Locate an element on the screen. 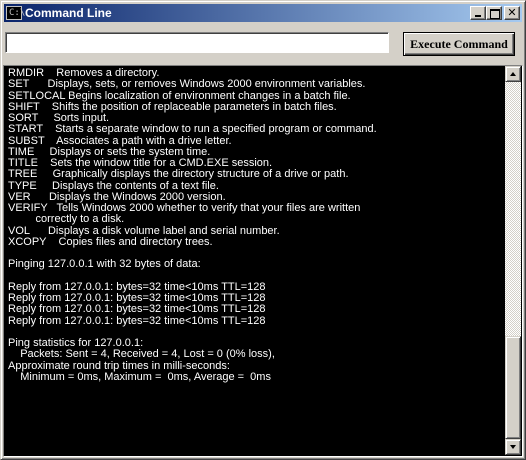 The image size is (526, 460). execute-command-button: Execute Command is located at coordinates (459, 44).